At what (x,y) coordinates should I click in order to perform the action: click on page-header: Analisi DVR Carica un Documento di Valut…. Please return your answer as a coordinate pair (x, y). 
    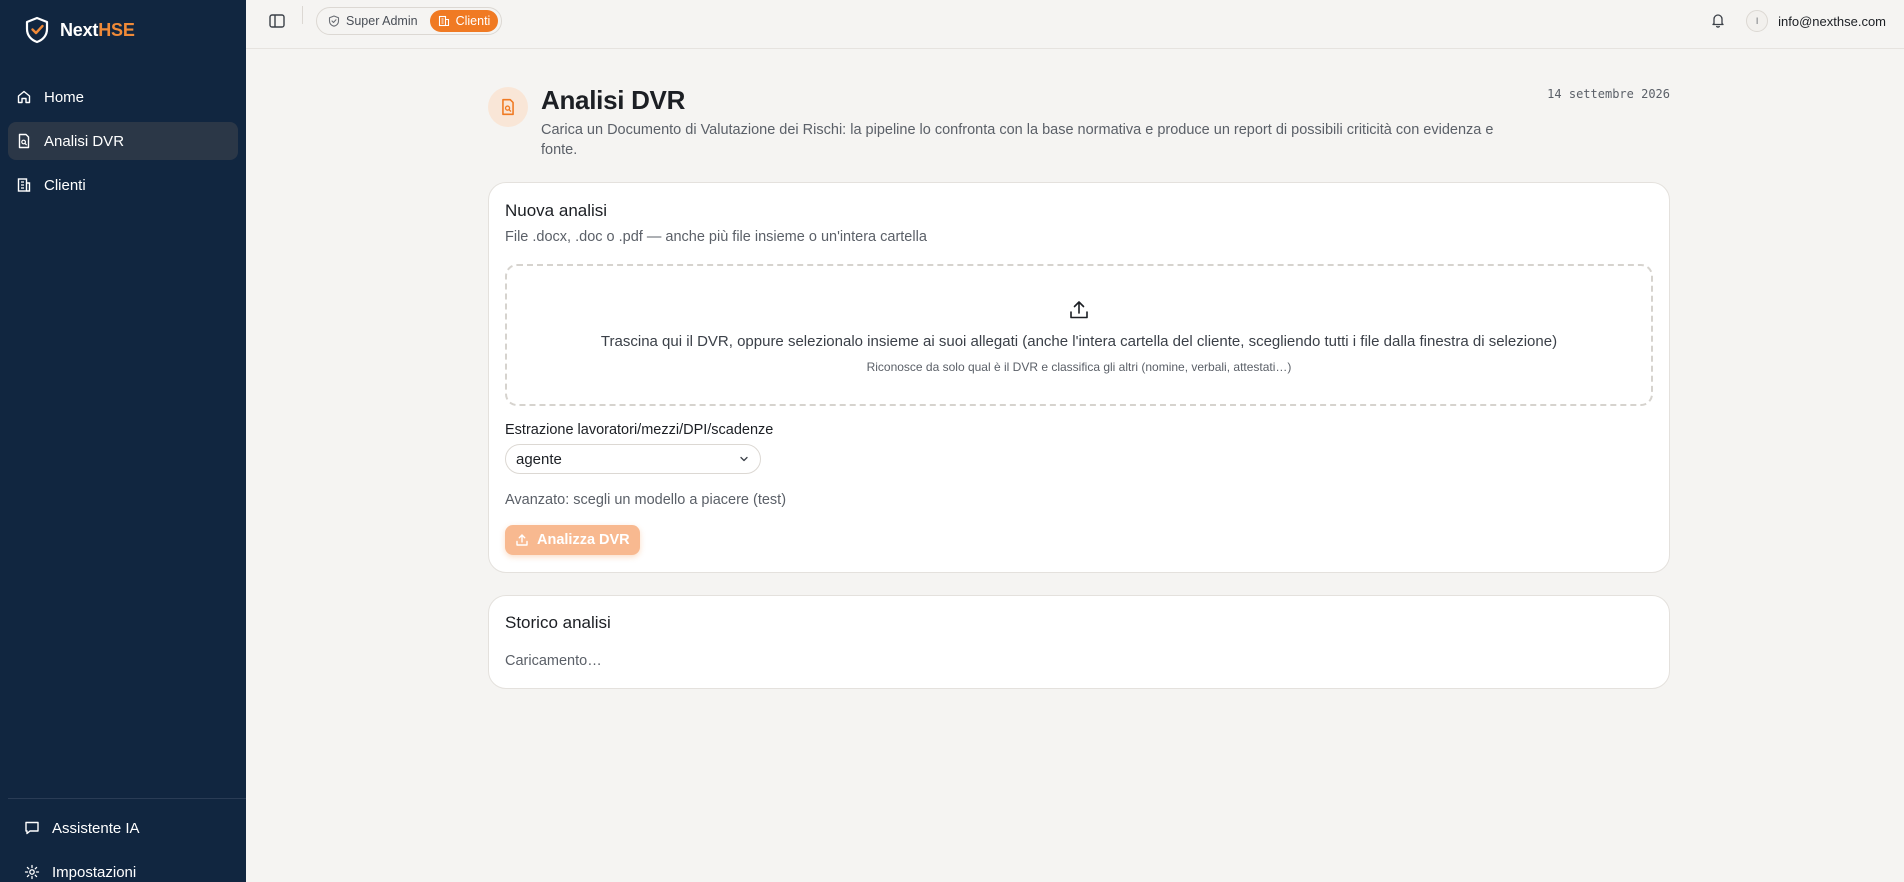
    Looking at the image, I should click on (1079, 130).